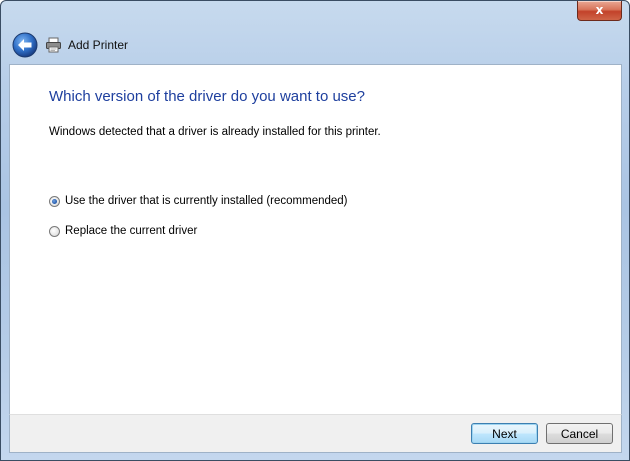  I want to click on back-arrow-icon, so click(25, 45).